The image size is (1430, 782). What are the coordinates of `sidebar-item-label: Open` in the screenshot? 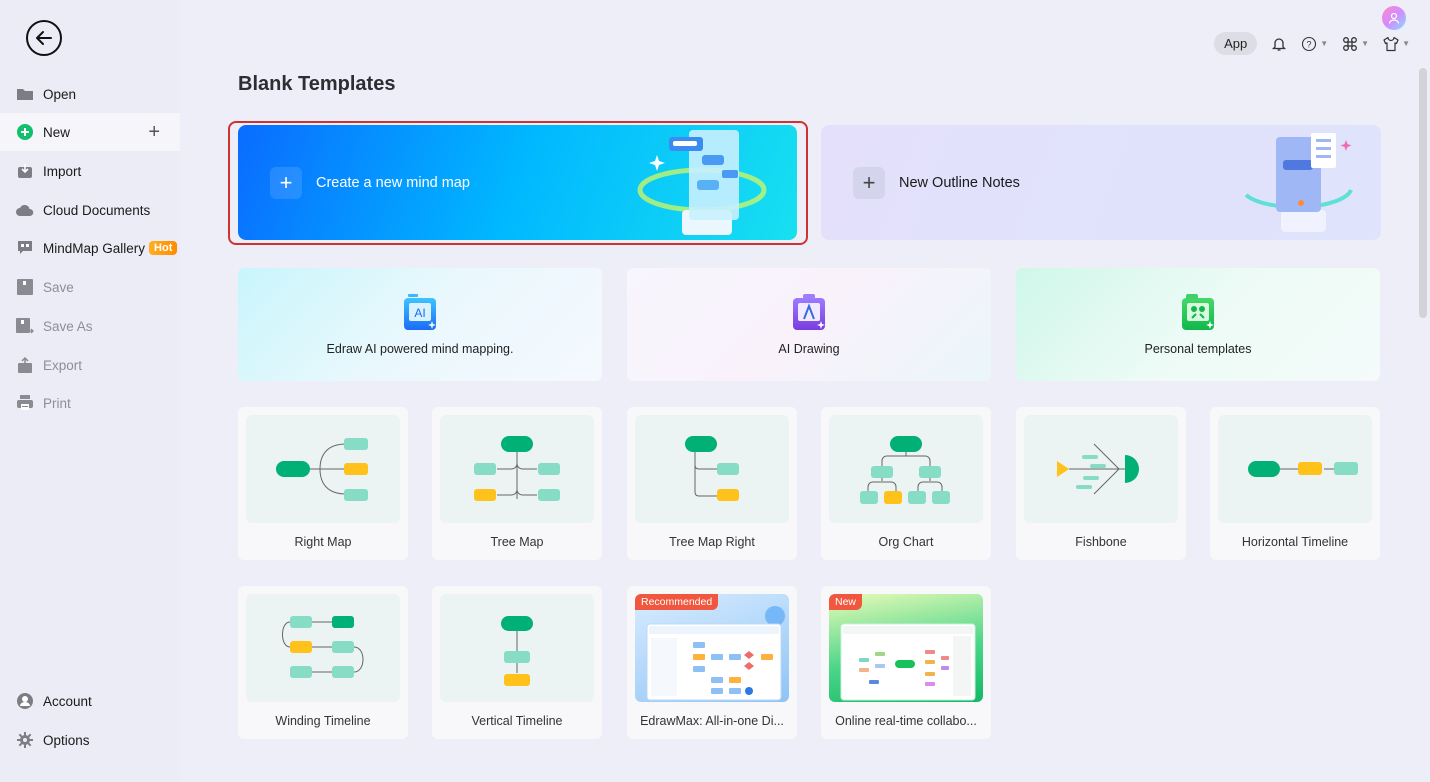 It's located at (60, 94).